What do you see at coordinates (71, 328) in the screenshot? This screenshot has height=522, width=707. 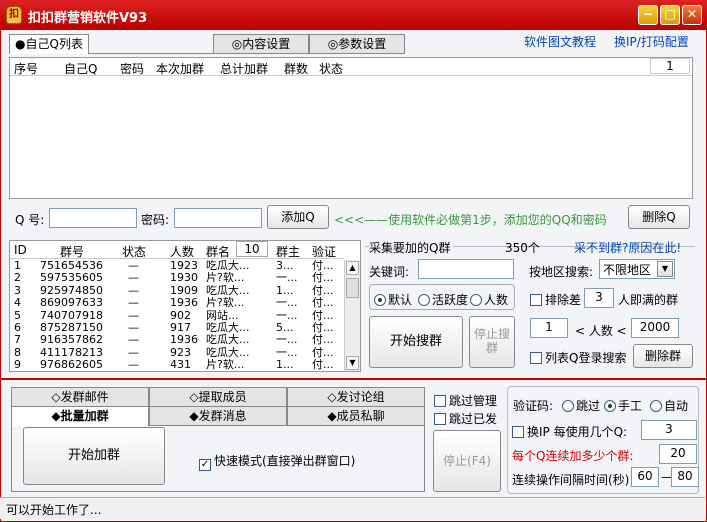 I see `table-cell: 875287150` at bounding box center [71, 328].